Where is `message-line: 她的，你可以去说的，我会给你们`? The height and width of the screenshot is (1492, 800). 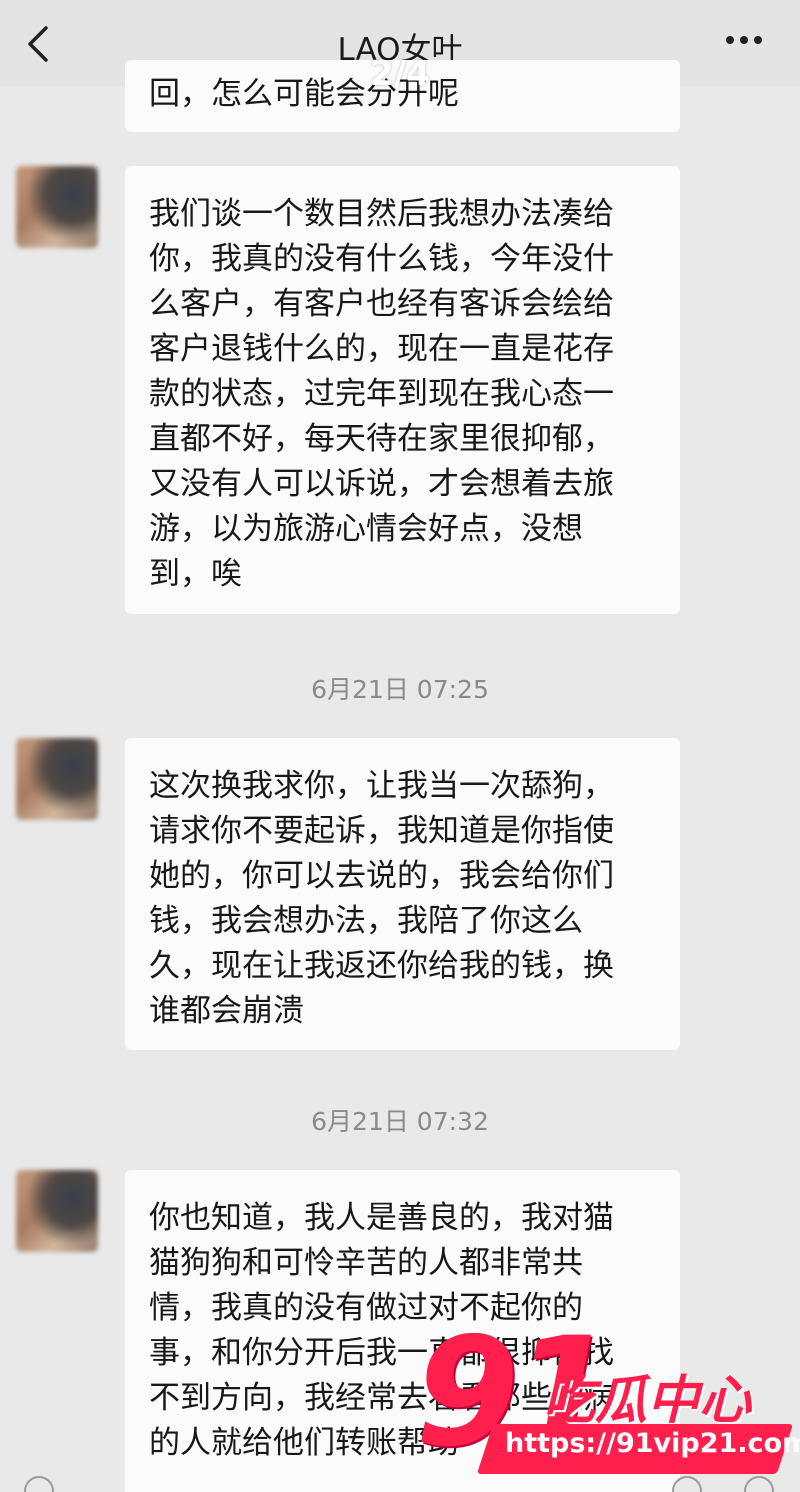 message-line: 她的，你可以去说的，我会给你们 is located at coordinates (381, 876).